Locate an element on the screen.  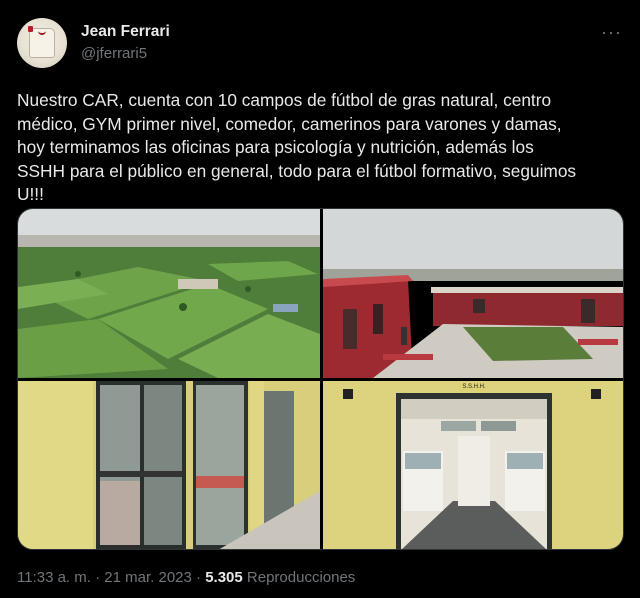
bathroom-sign: S.S.H.H. is located at coordinates (474, 387).